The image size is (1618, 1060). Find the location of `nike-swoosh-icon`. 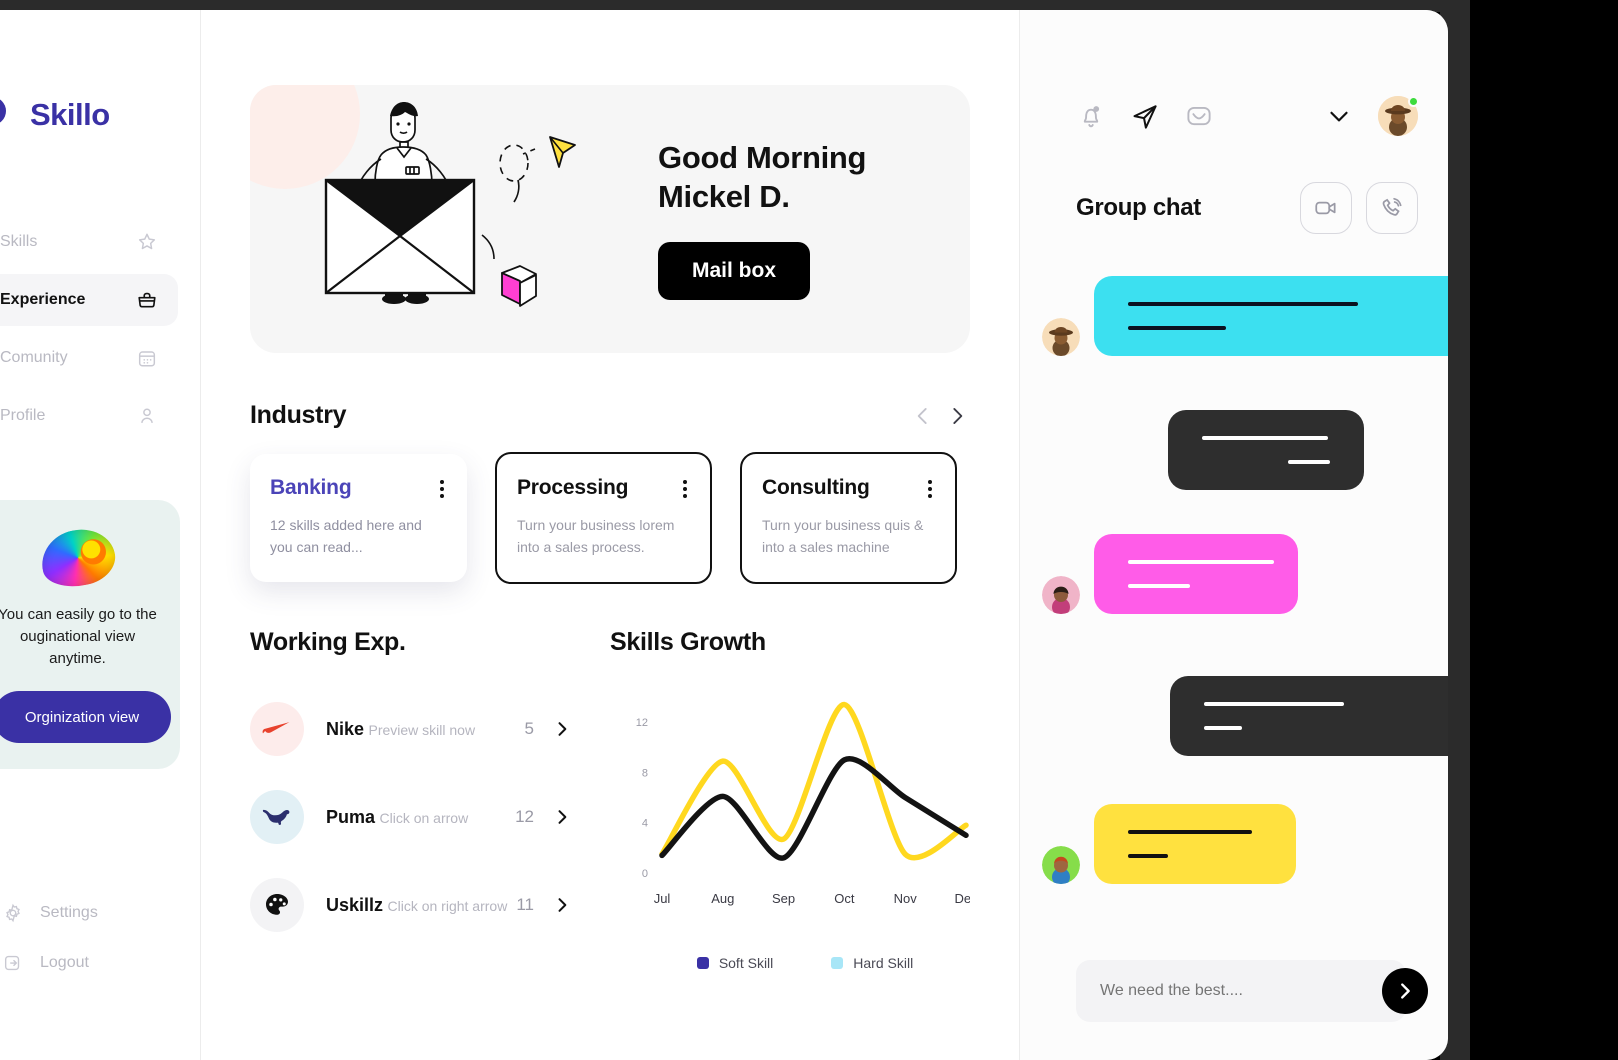

nike-swoosh-icon is located at coordinates (276, 728).